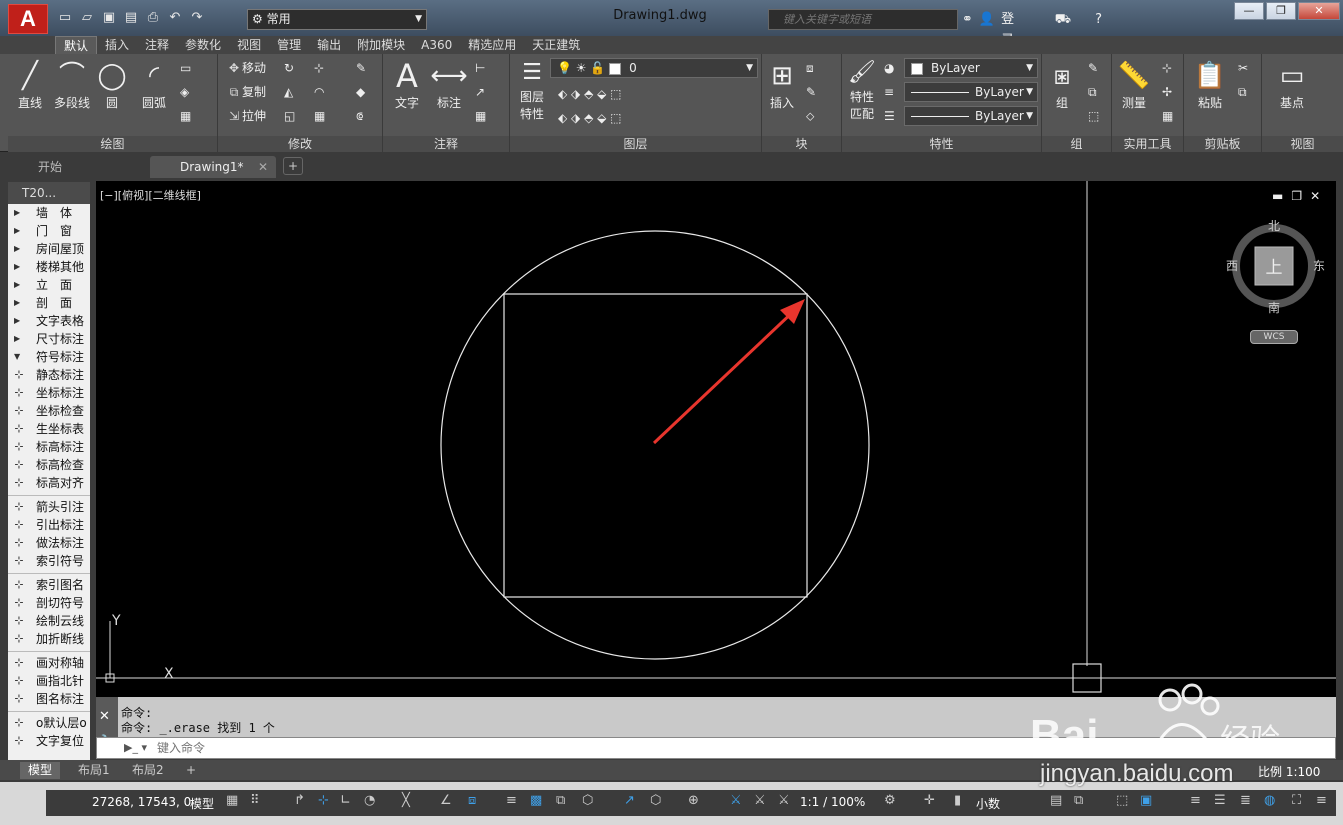 The width and height of the screenshot is (1343, 825). Describe the element at coordinates (1062, 84) in the screenshot. I see `group-button: ⧆ 组` at that location.